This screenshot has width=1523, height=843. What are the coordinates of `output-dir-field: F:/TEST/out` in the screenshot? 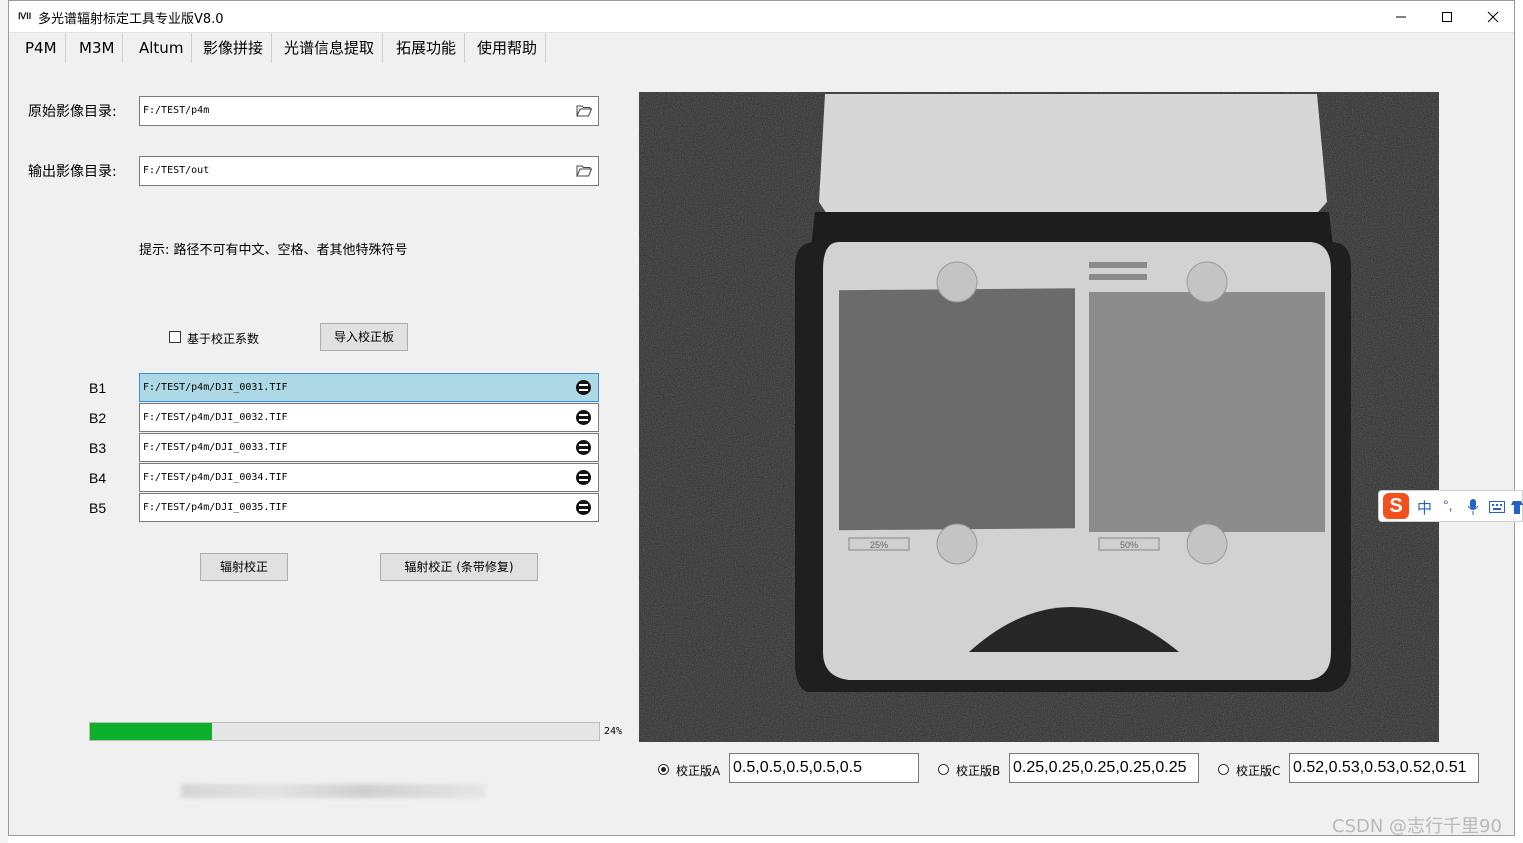 It's located at (369, 171).